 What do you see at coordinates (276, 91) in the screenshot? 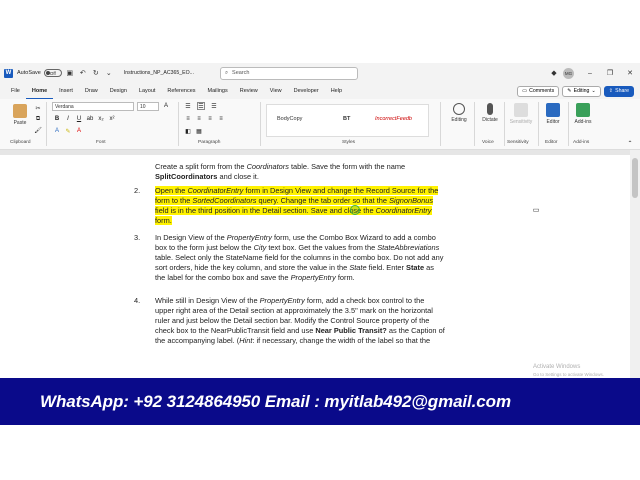
I see `tab-view: View` at bounding box center [276, 91].